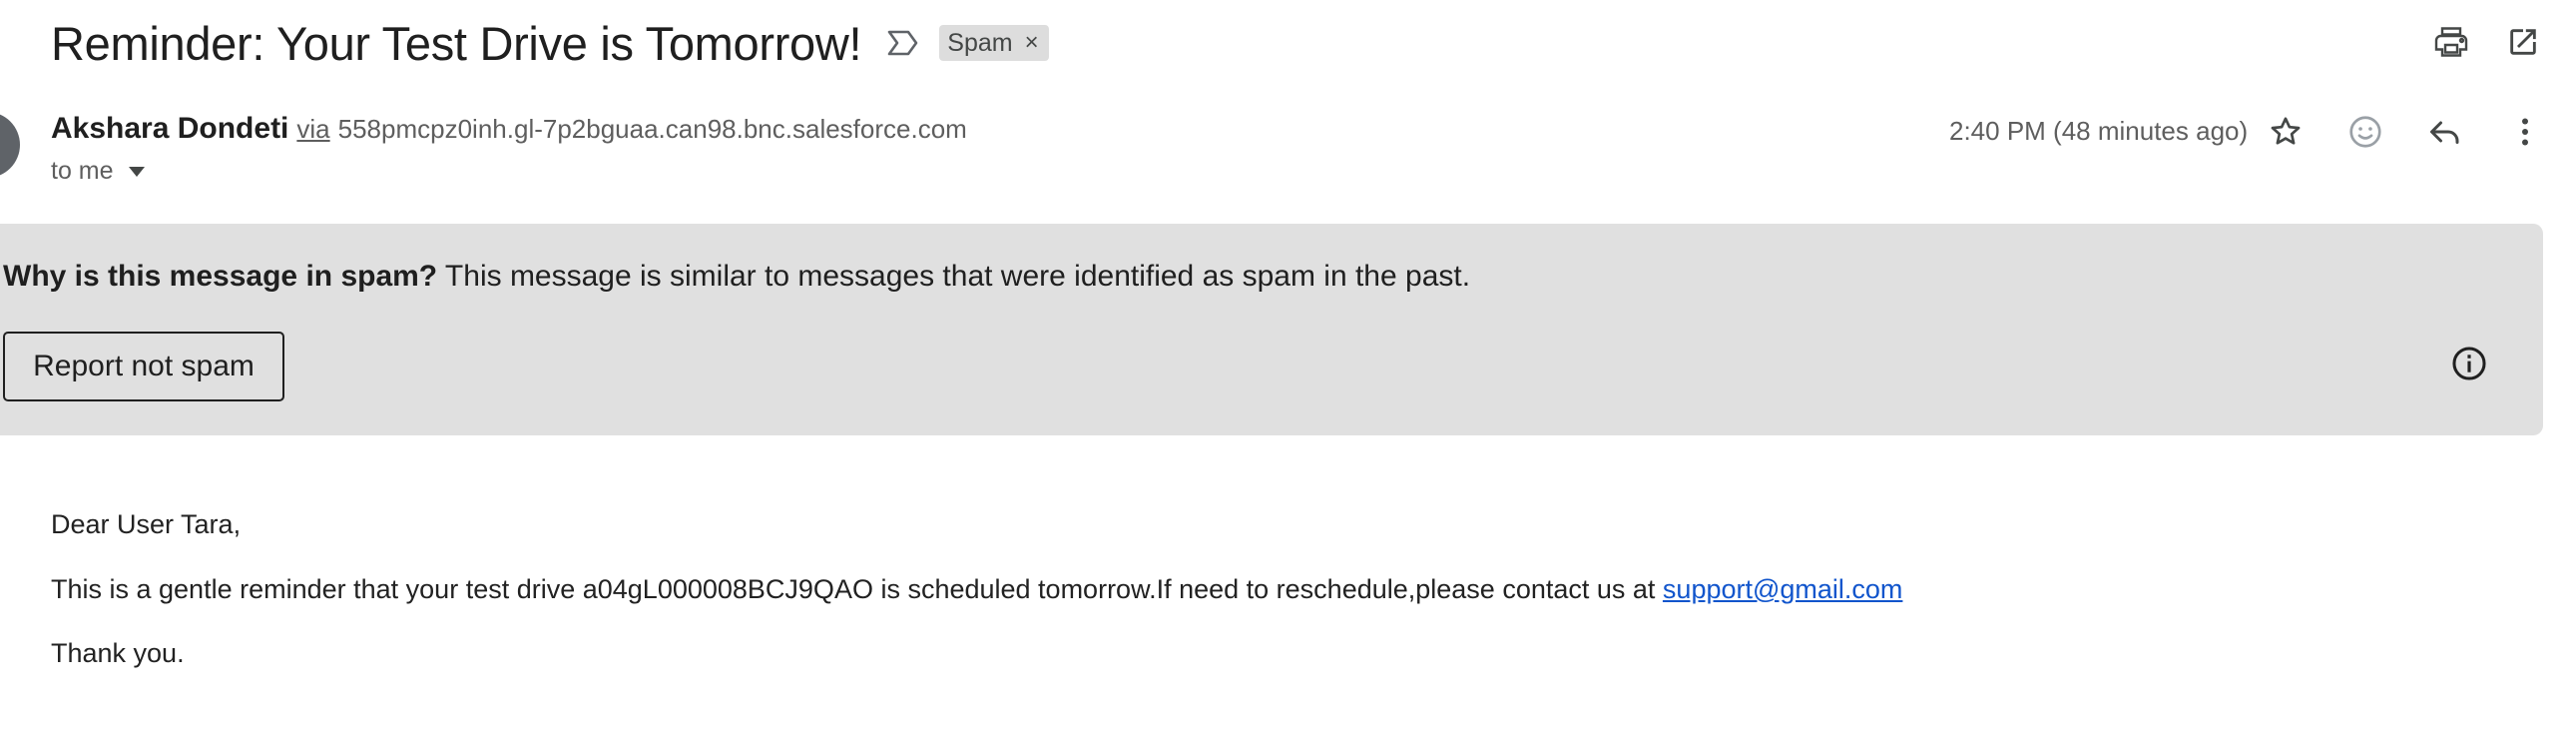 The height and width of the screenshot is (736, 2576). Describe the element at coordinates (980, 42) in the screenshot. I see `label-chip-text: Spam` at that location.